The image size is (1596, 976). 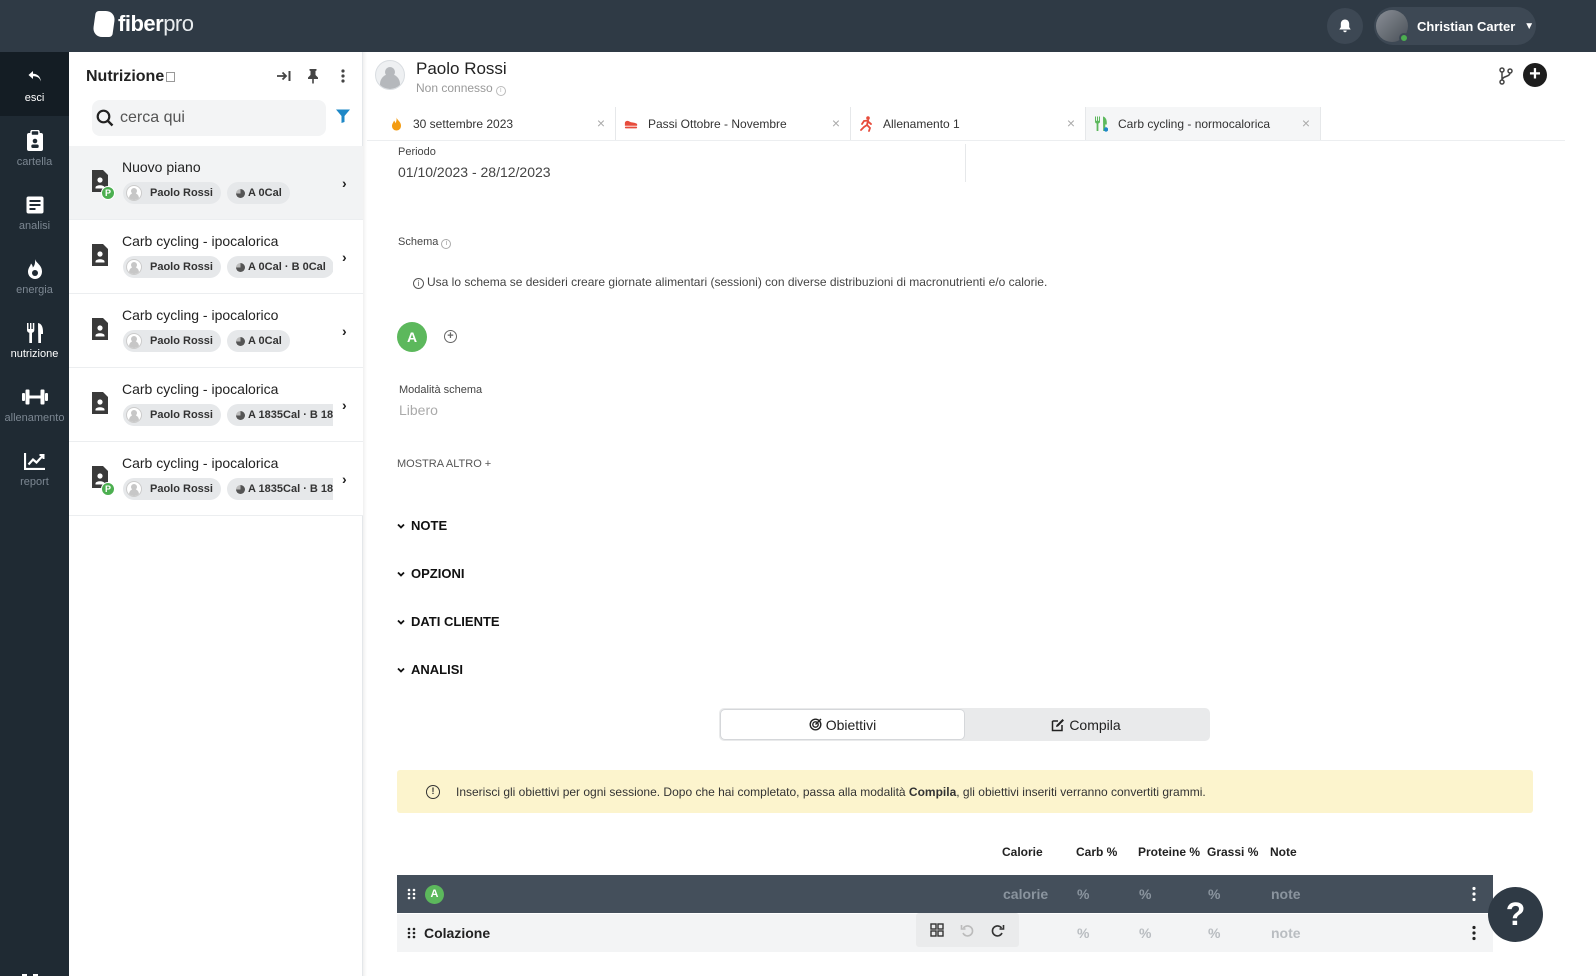 What do you see at coordinates (412, 337) in the screenshot?
I see `session-a-button: A` at bounding box center [412, 337].